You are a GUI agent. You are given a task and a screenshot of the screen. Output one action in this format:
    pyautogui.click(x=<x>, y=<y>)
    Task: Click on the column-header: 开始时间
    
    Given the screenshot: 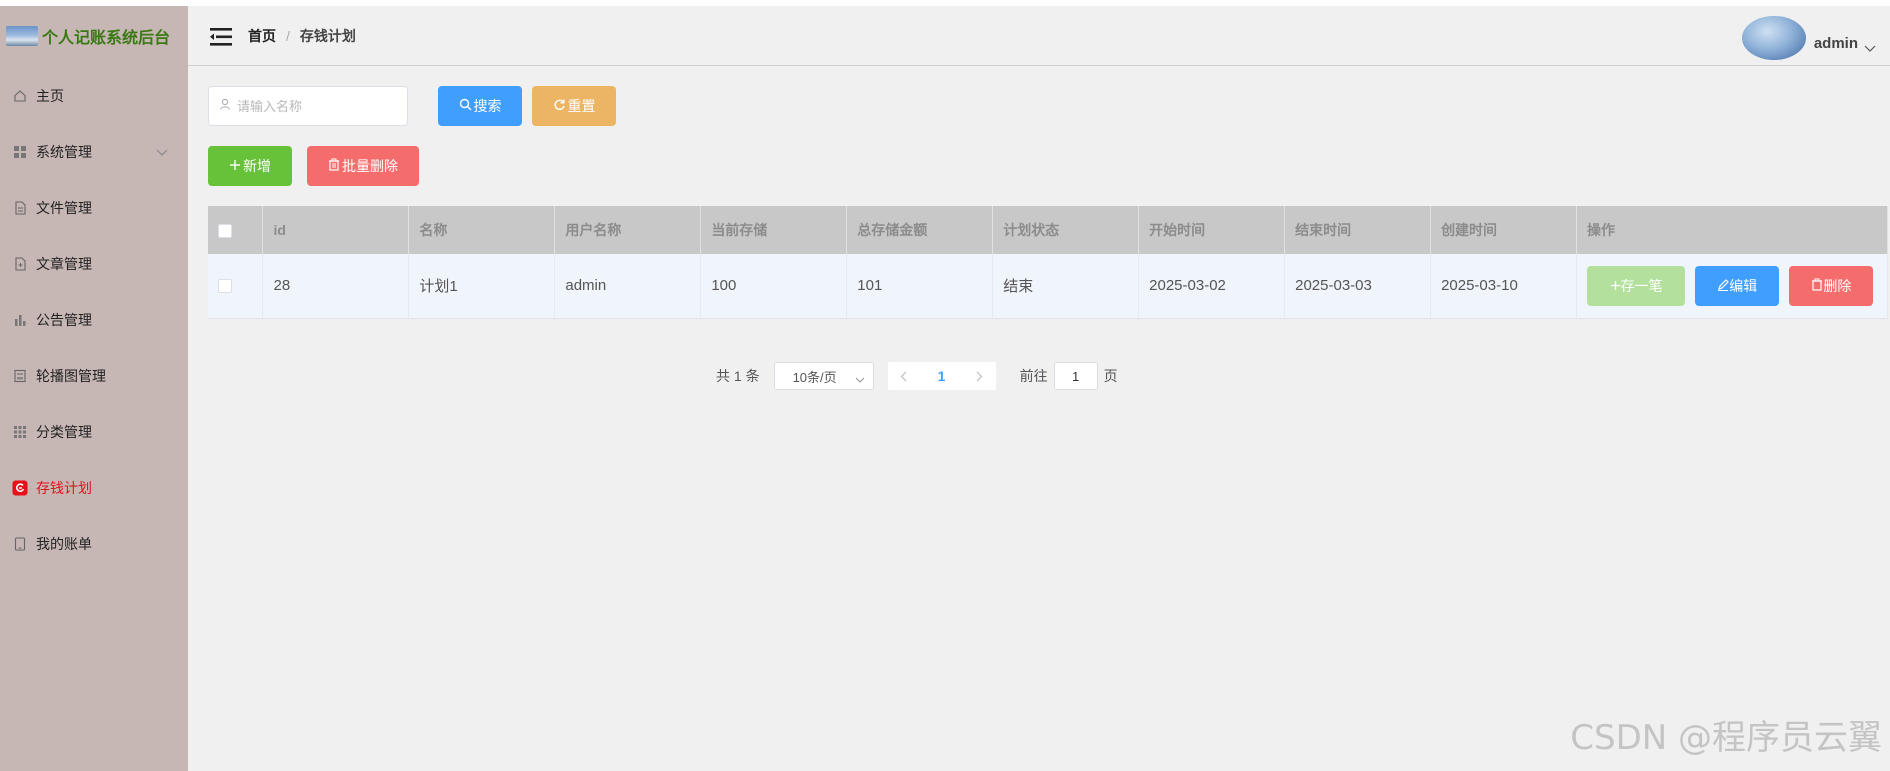 What is the action you would take?
    pyautogui.click(x=1212, y=230)
    